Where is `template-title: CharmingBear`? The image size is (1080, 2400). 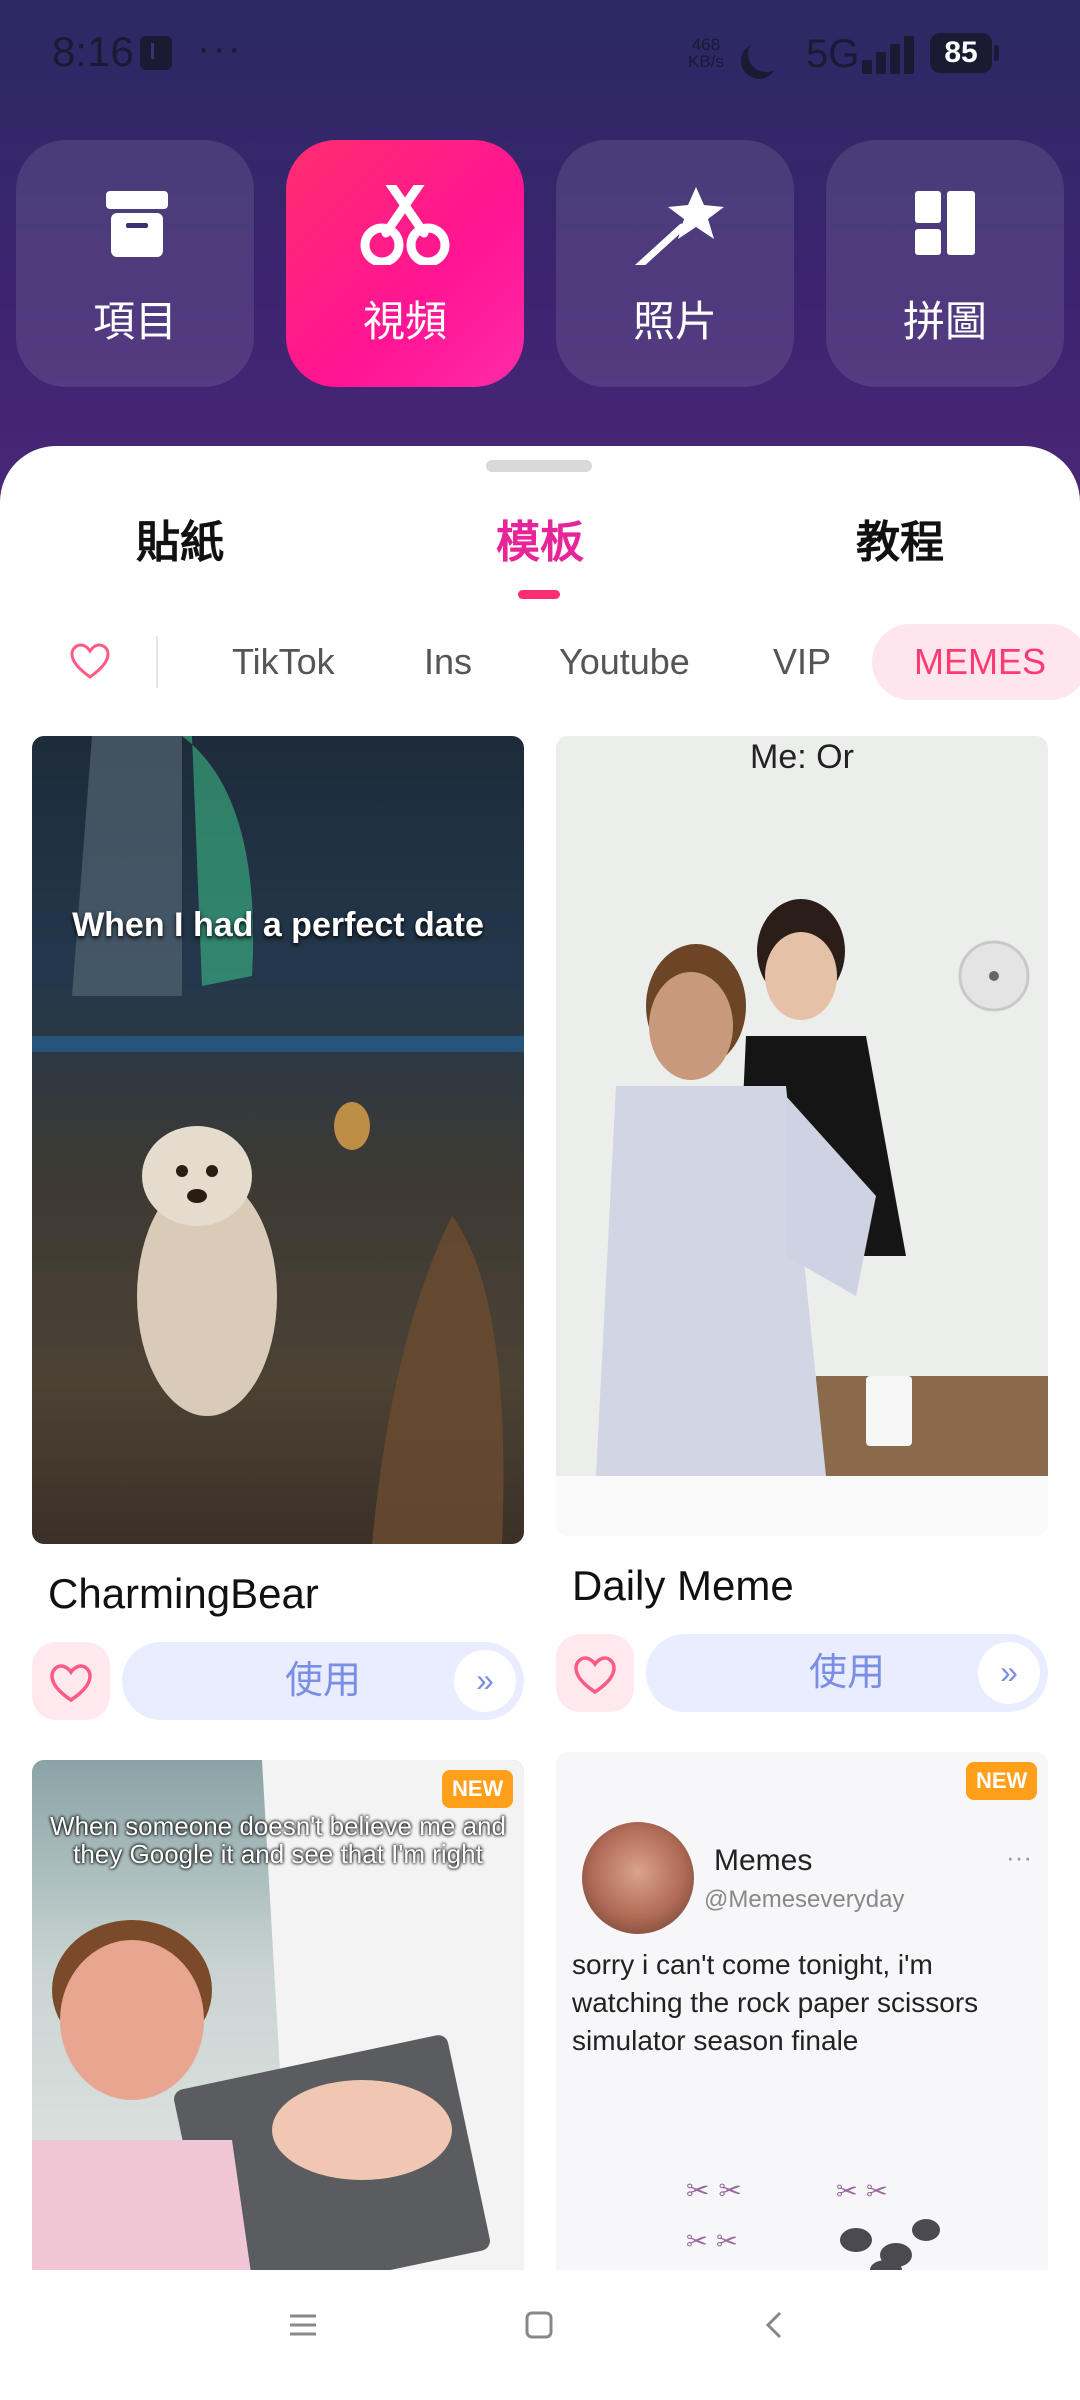 template-title: CharmingBear is located at coordinates (183, 1593).